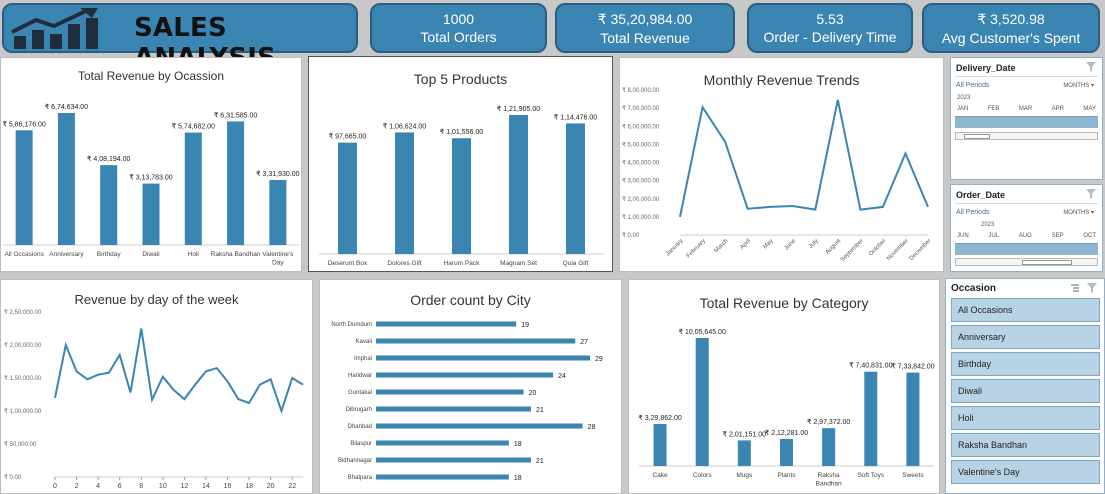  Describe the element at coordinates (540, 461) in the screenshot. I see `data-label: 21` at that location.